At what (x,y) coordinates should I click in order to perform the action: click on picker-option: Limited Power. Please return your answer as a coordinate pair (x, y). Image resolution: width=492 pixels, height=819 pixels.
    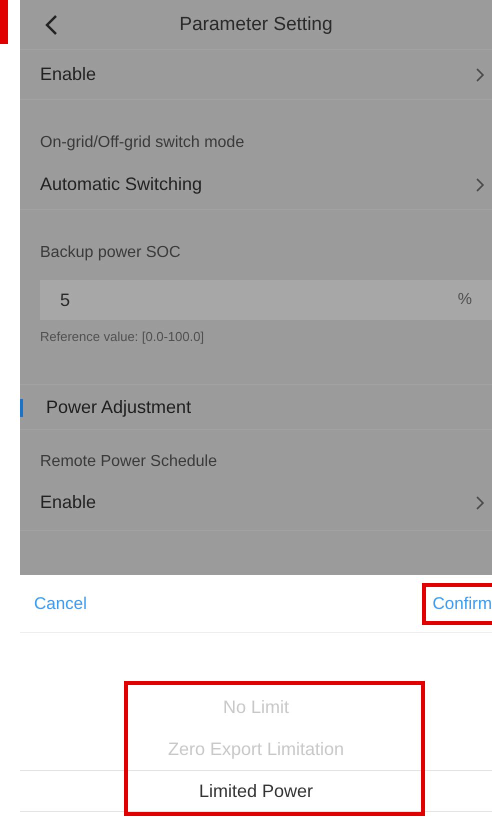
    Looking at the image, I should click on (256, 791).